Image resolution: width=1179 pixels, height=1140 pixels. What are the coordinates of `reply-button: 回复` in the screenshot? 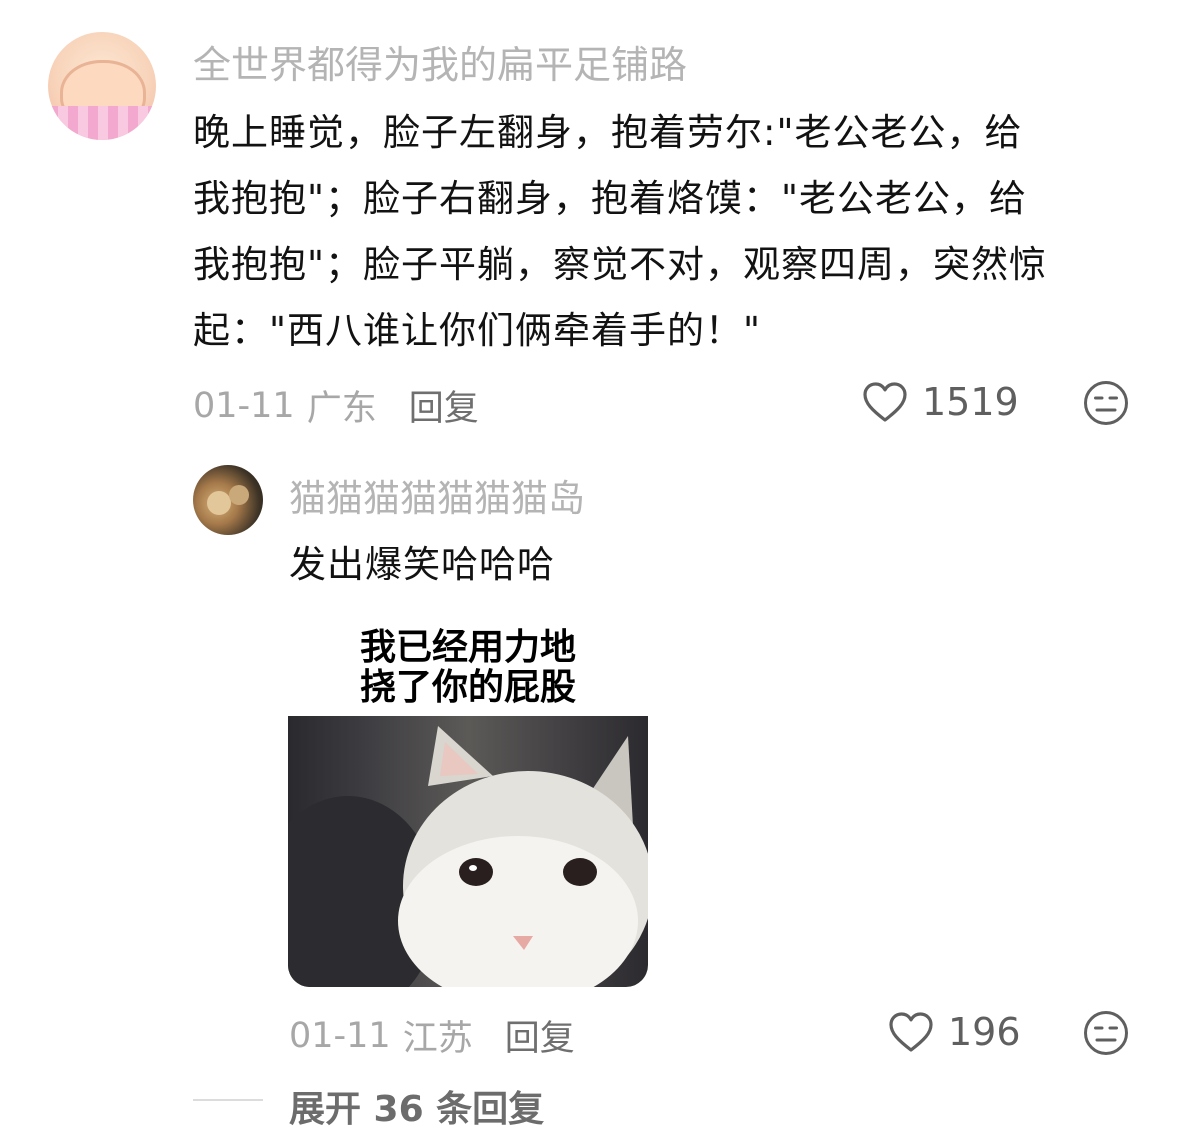 It's located at (444, 405).